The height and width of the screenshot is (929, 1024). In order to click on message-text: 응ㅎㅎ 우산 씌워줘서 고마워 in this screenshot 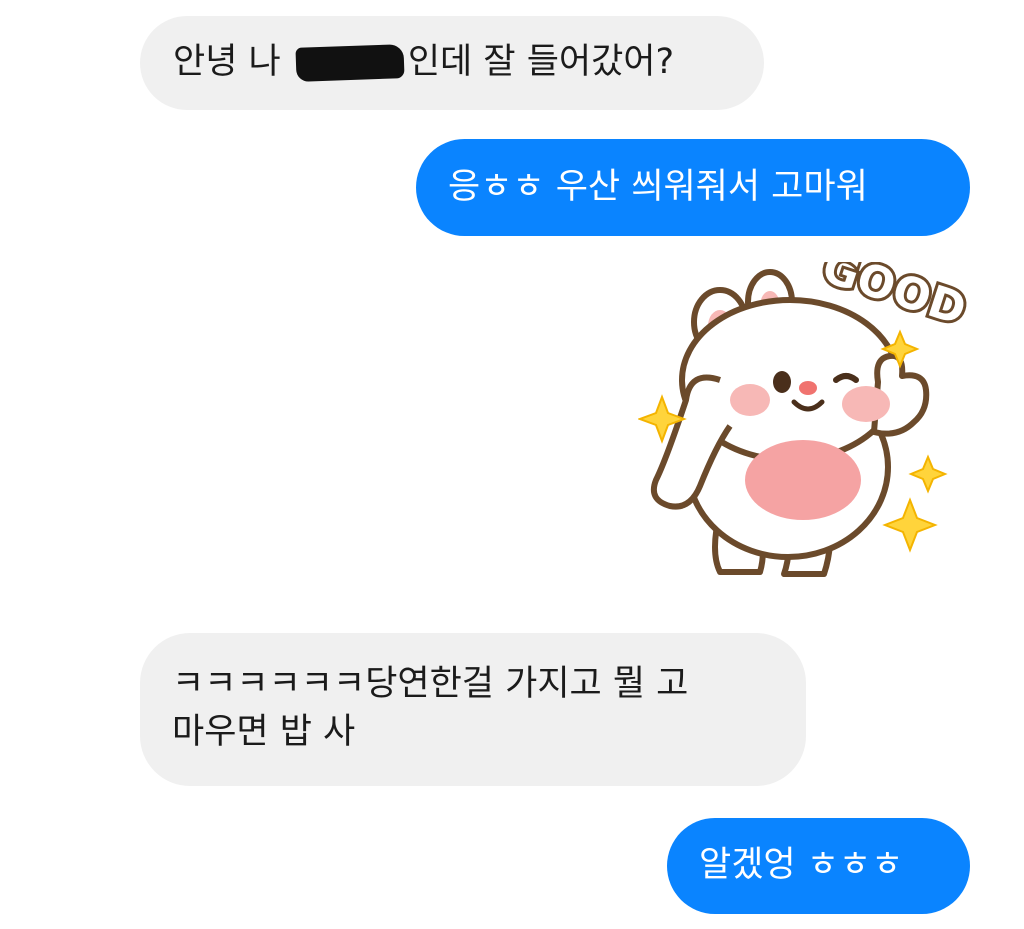, I will do `click(658, 187)`.